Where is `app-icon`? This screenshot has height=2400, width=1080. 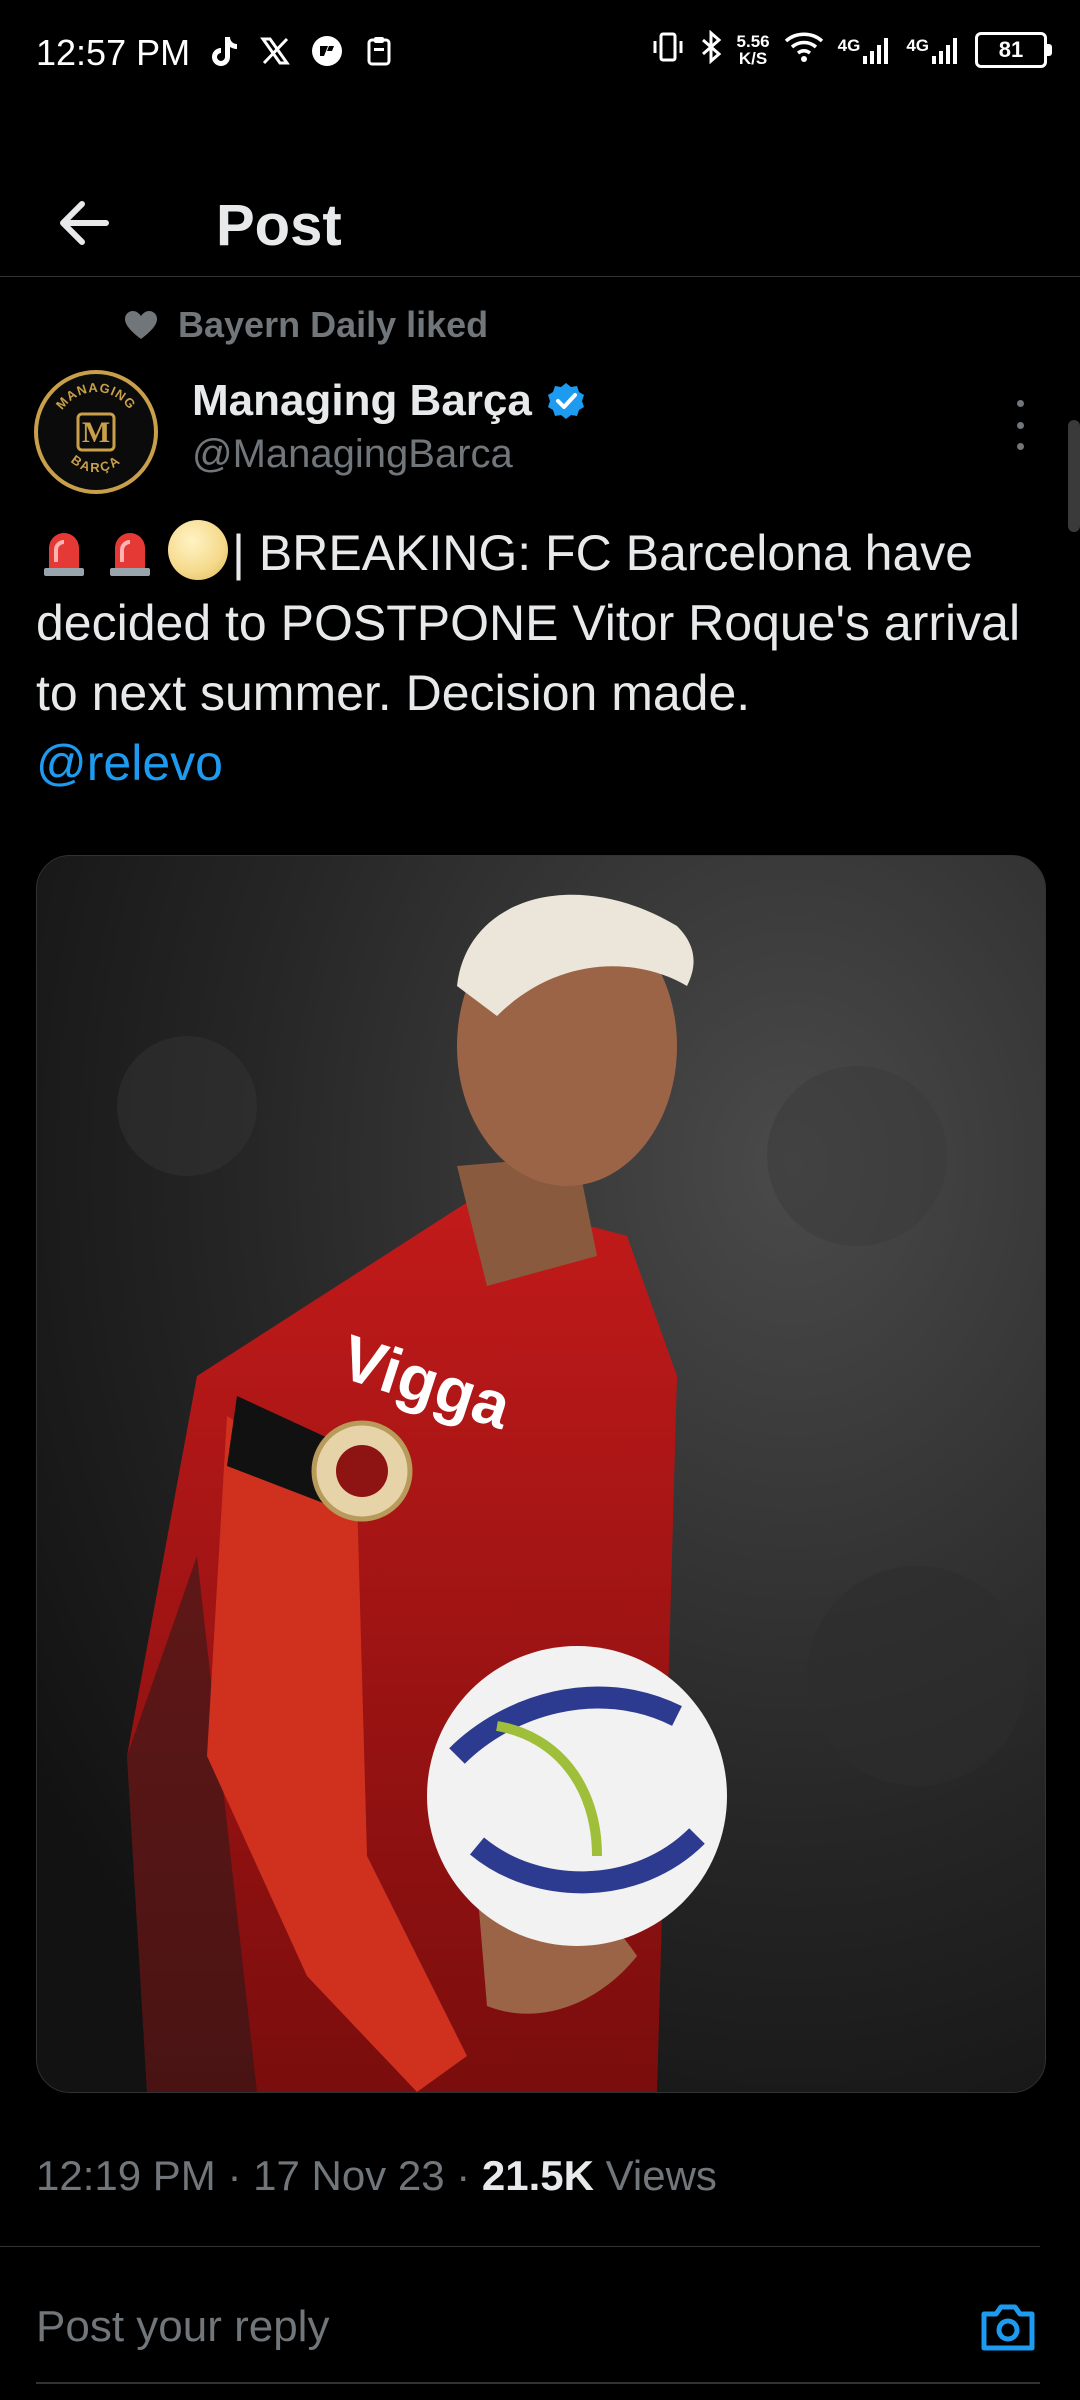 app-icon is located at coordinates (327, 51).